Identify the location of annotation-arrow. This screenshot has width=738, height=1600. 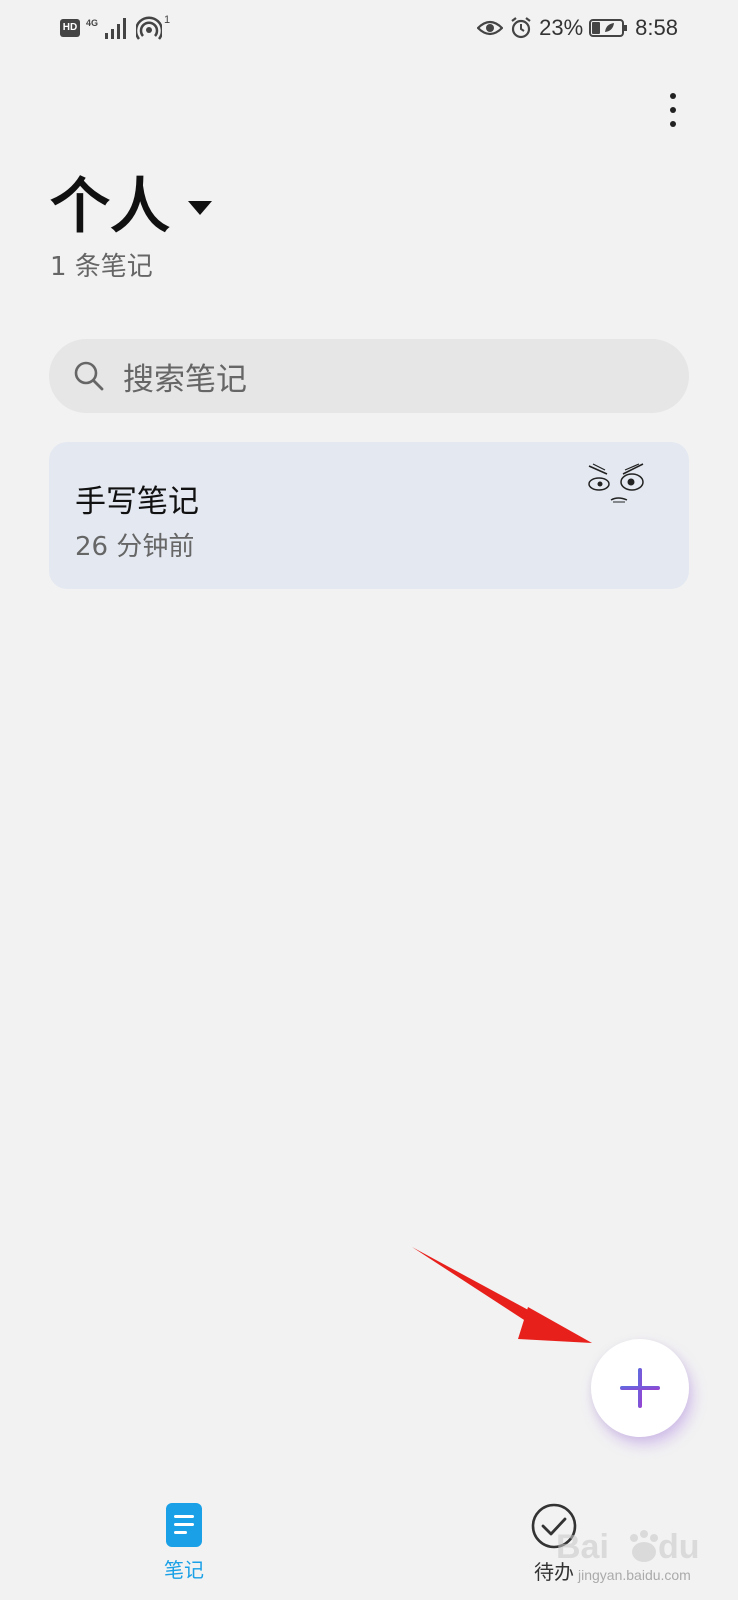
(502, 1295).